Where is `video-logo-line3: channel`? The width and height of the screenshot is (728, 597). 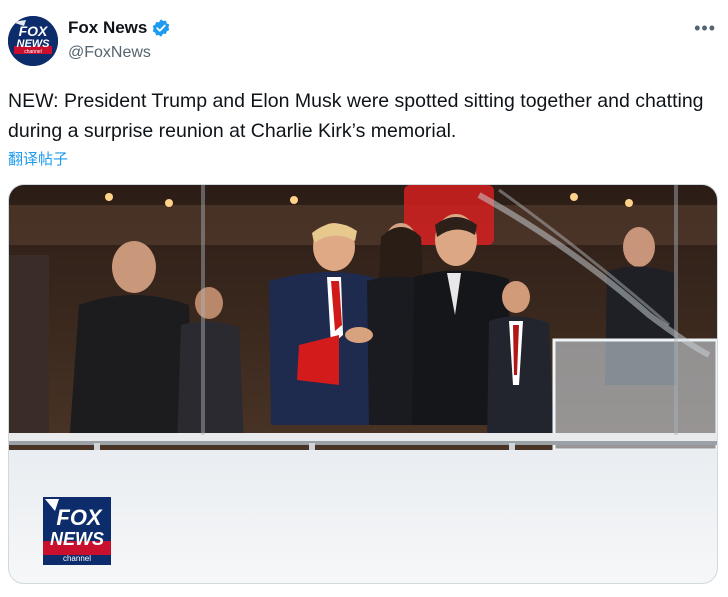 video-logo-line3: channel is located at coordinates (77, 558).